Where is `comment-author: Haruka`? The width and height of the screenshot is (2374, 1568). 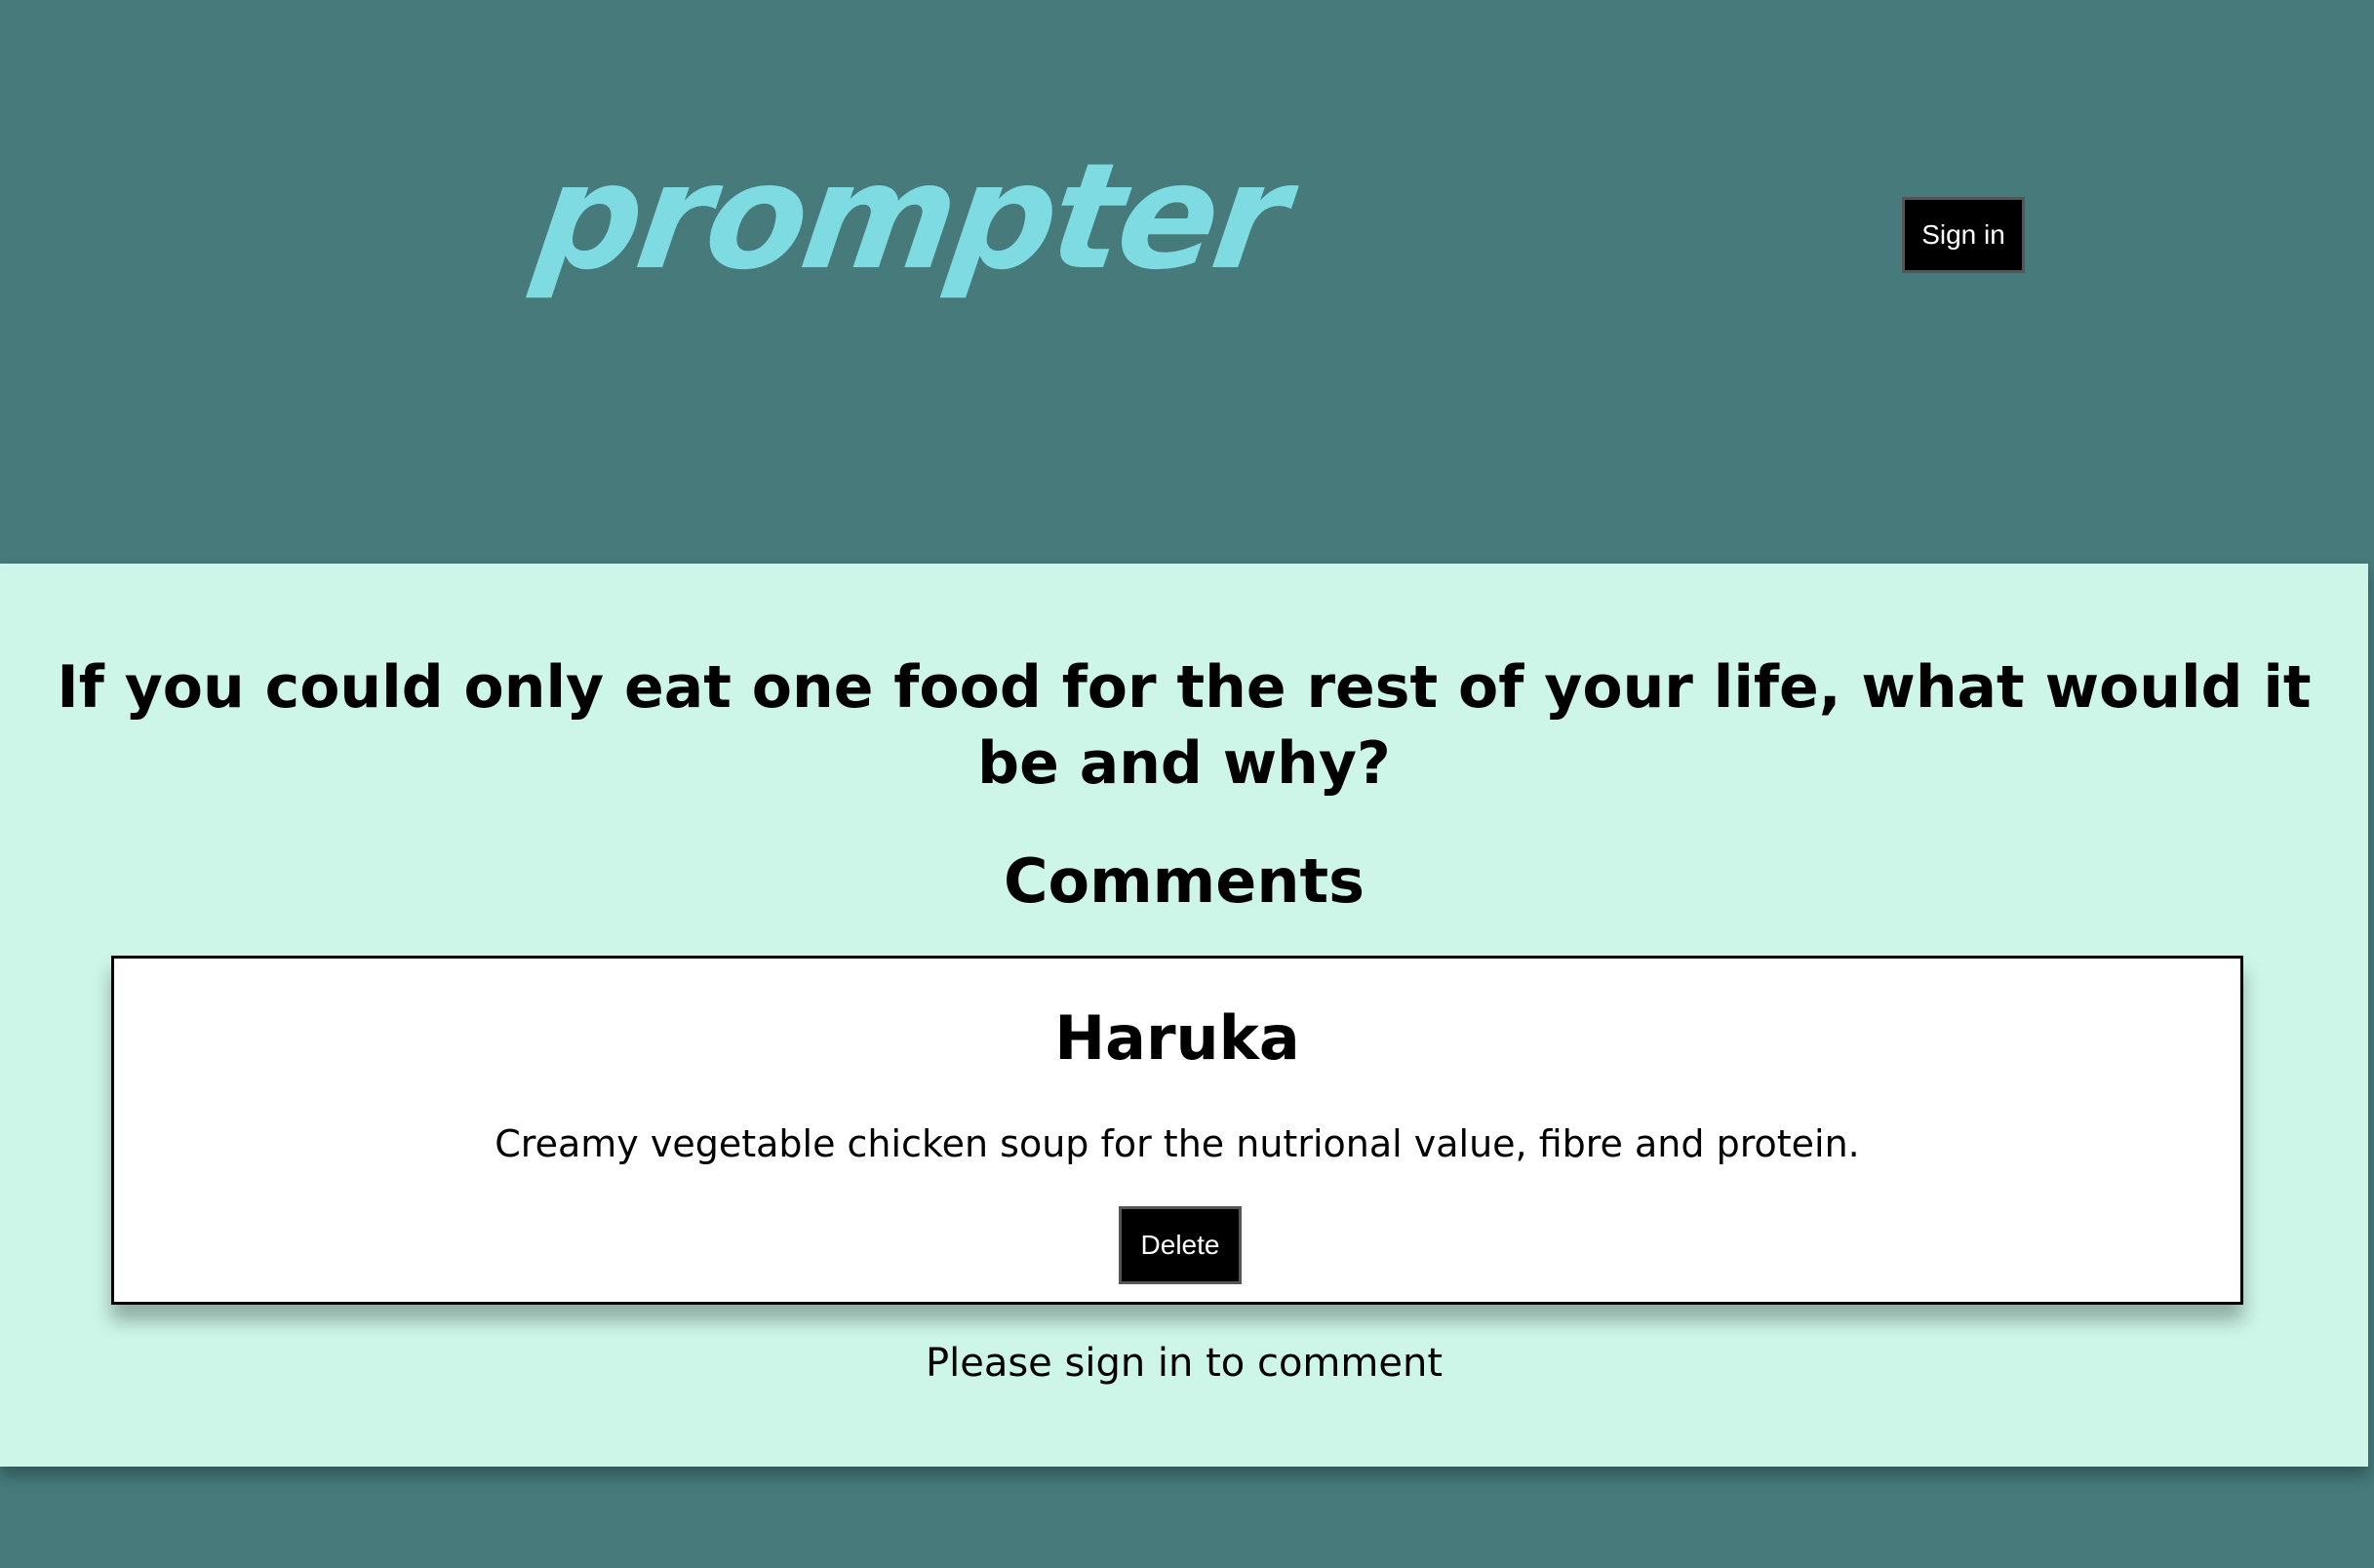 comment-author: Haruka is located at coordinates (1177, 1038).